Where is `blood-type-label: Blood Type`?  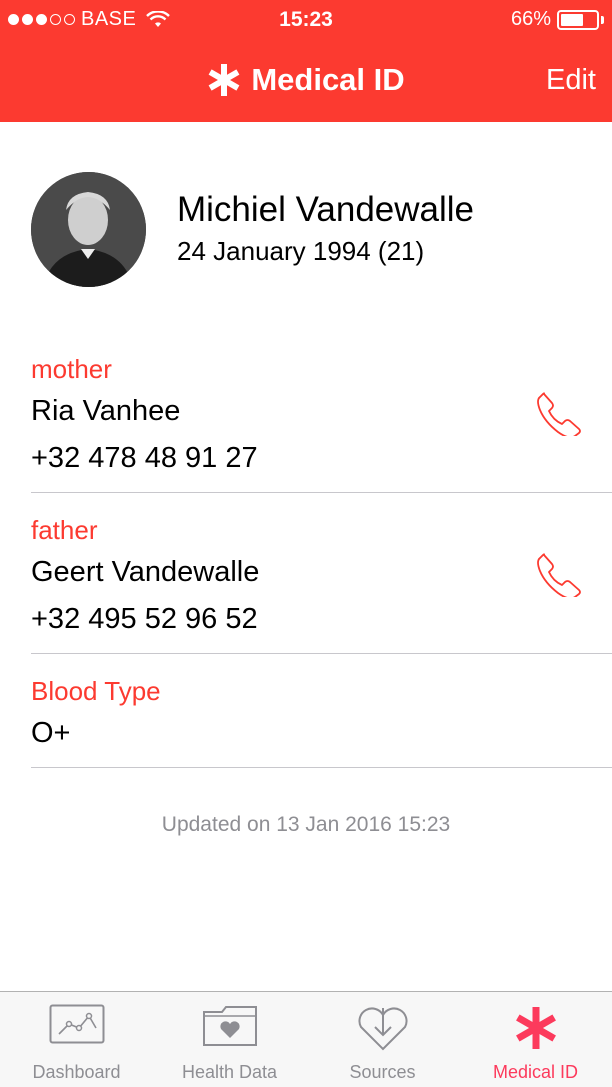 blood-type-label: Blood Type is located at coordinates (96, 691).